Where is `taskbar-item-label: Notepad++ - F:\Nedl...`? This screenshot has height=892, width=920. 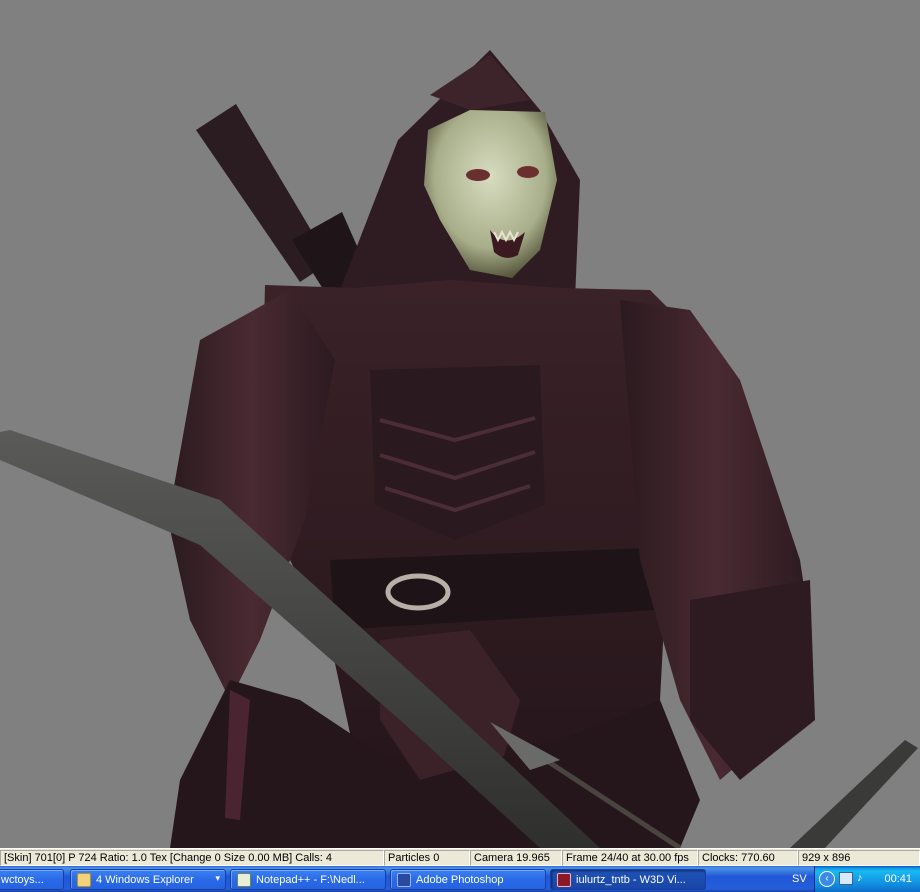
taskbar-item-label: Notepad++ - F:\Nedl... is located at coordinates (310, 879).